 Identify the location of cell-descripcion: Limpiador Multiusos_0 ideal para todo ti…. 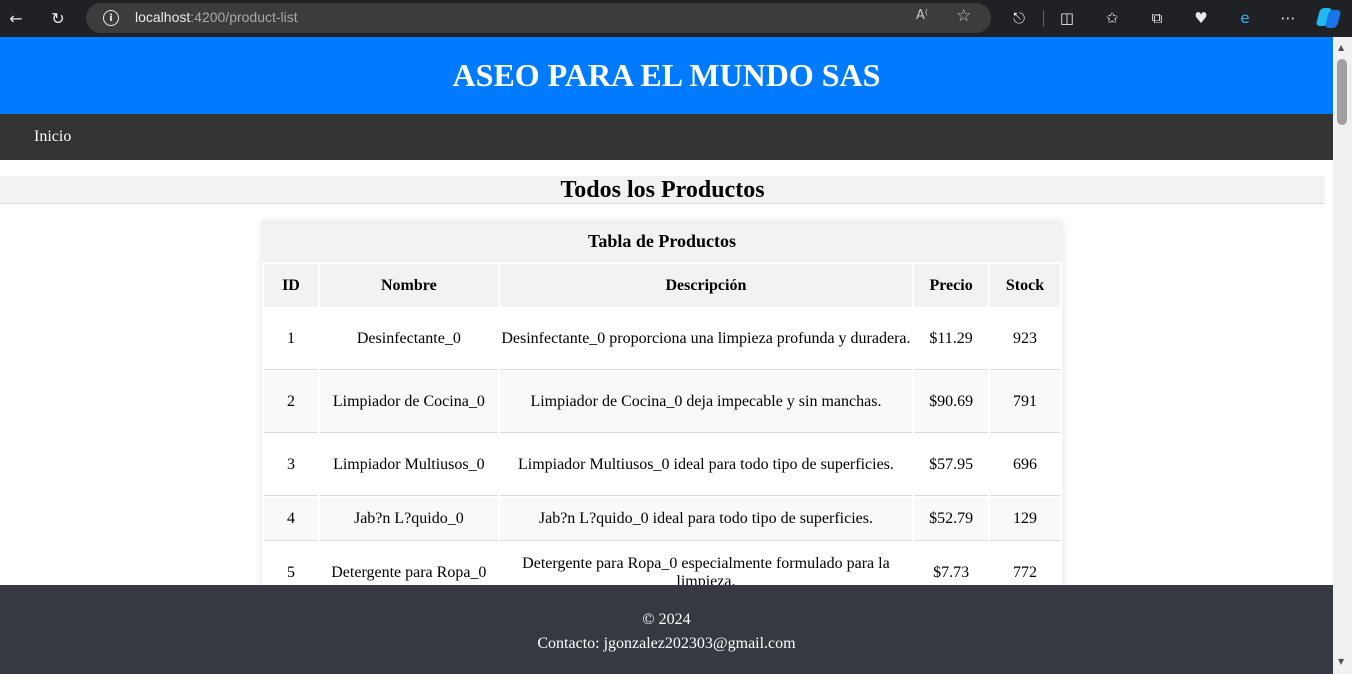
(706, 465).